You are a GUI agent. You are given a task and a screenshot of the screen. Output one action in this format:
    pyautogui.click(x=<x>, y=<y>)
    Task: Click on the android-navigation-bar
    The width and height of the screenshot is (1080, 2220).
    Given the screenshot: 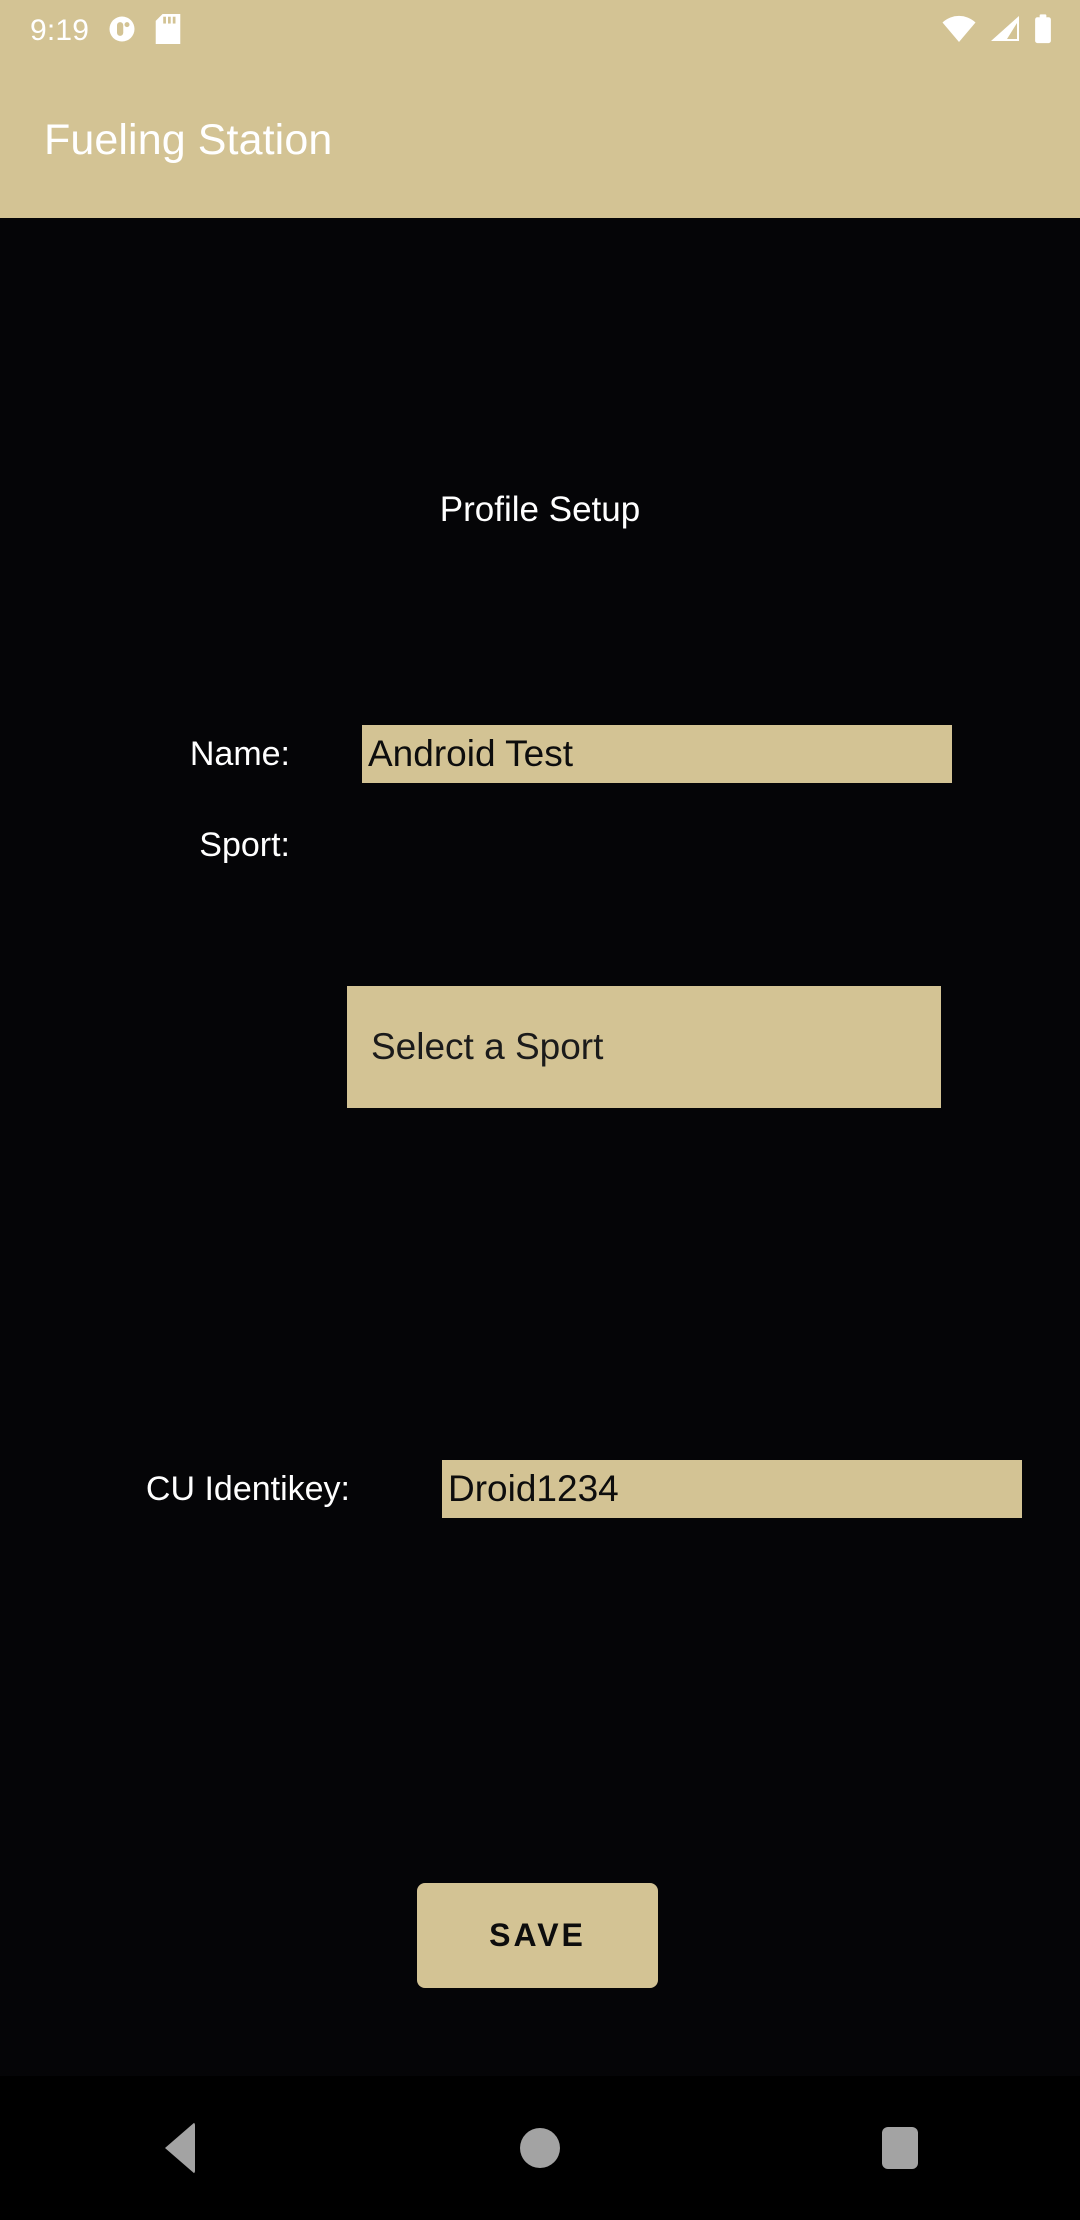 What is the action you would take?
    pyautogui.click(x=540, y=2148)
    